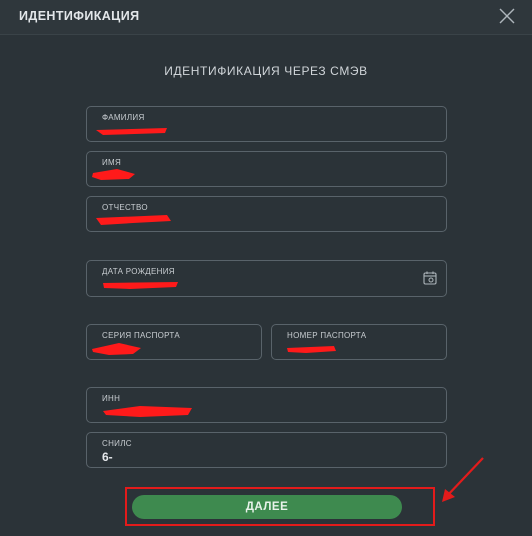 This screenshot has width=532, height=536. What do you see at coordinates (107, 457) in the screenshot?
I see `snils-value: 6-` at bounding box center [107, 457].